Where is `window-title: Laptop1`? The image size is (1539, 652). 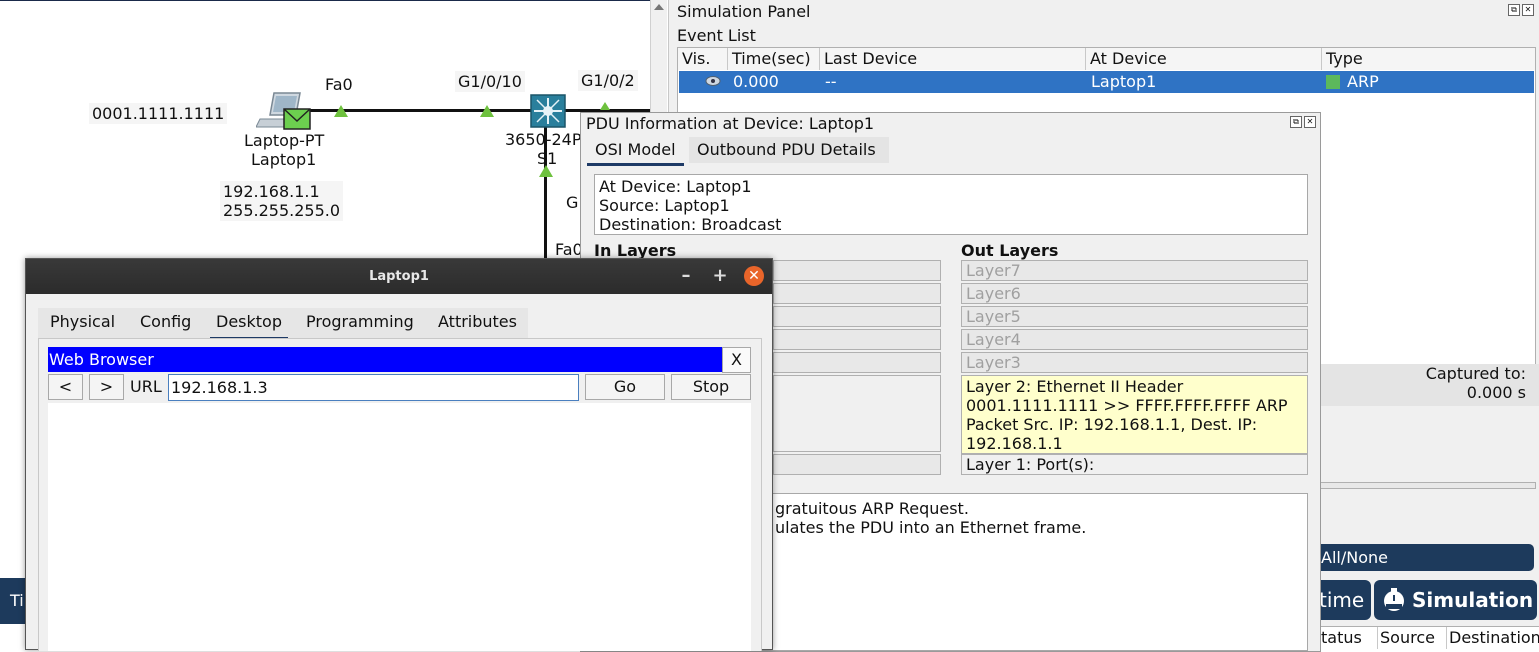 window-title: Laptop1 is located at coordinates (399, 276).